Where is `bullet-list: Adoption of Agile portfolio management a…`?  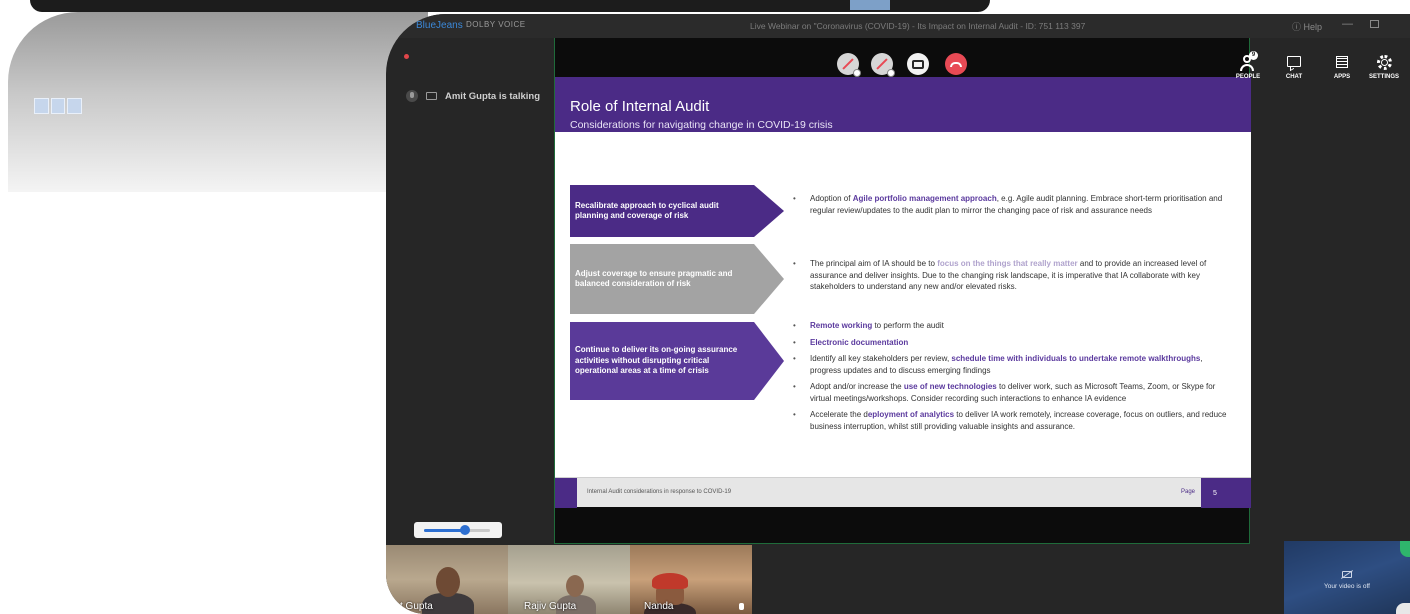 bullet-list: Adoption of Agile portfolio management a… is located at coordinates (1011, 207).